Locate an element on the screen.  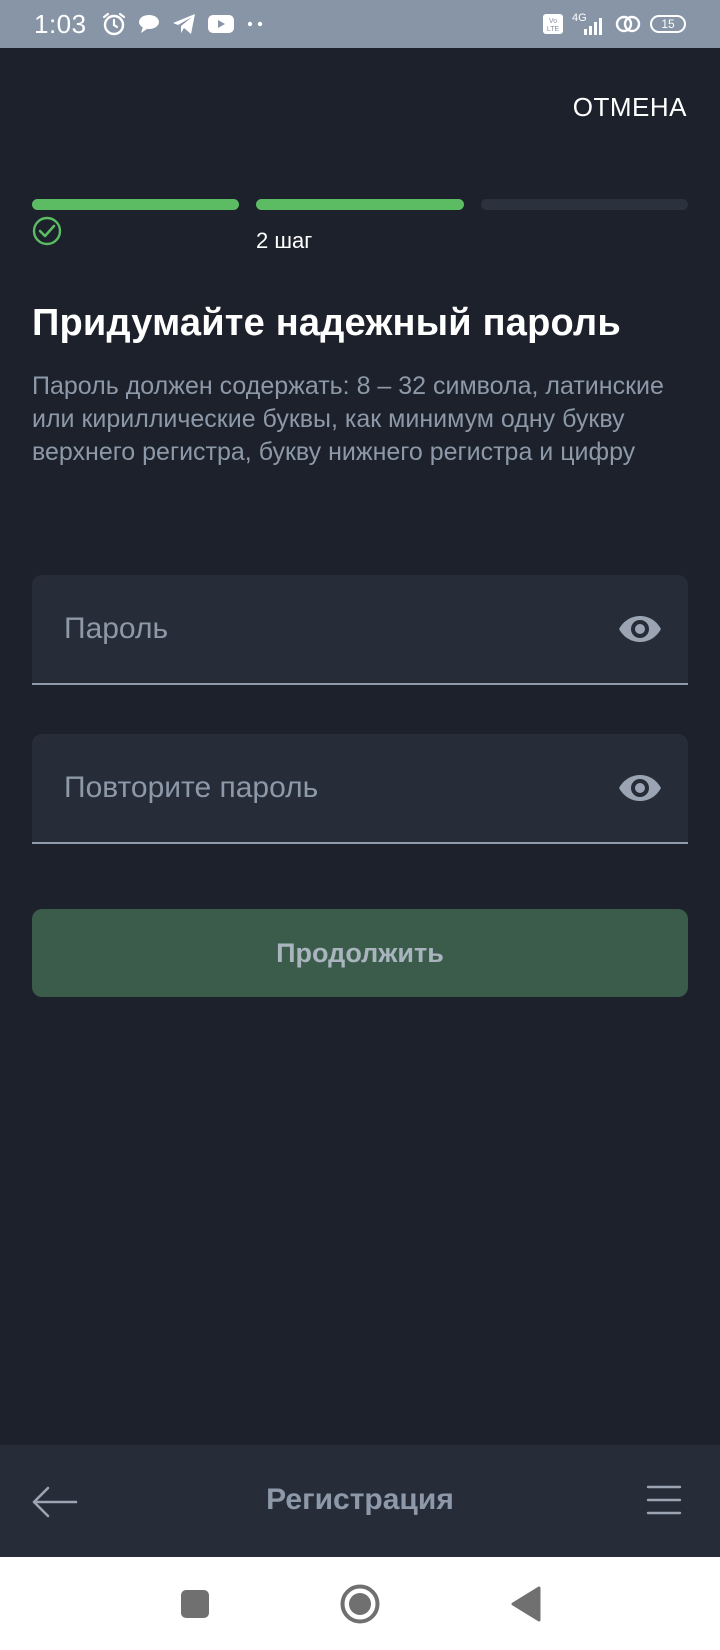
home-icon is located at coordinates (360, 1604).